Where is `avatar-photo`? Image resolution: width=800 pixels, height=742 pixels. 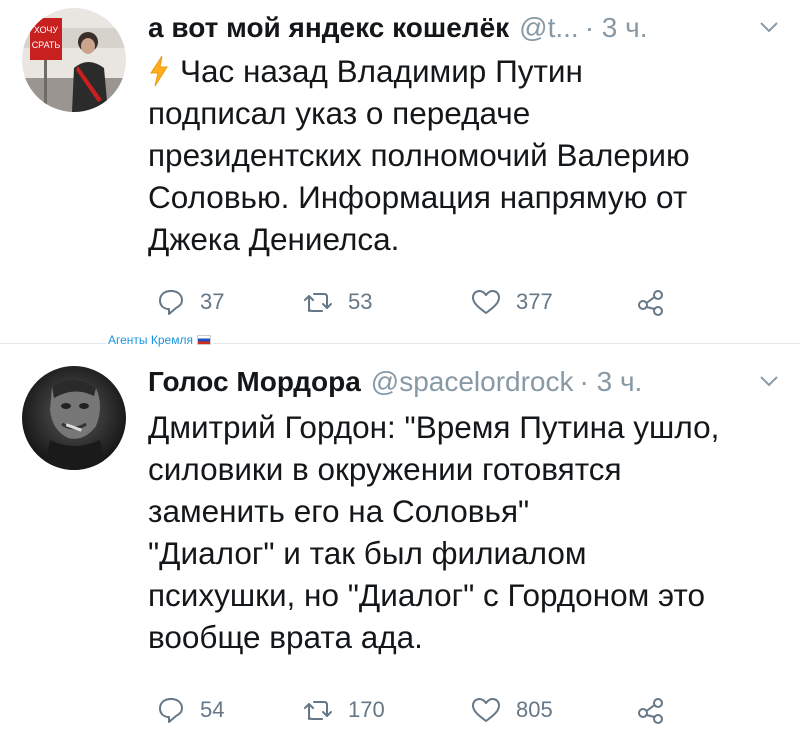 avatar-photo is located at coordinates (74, 418).